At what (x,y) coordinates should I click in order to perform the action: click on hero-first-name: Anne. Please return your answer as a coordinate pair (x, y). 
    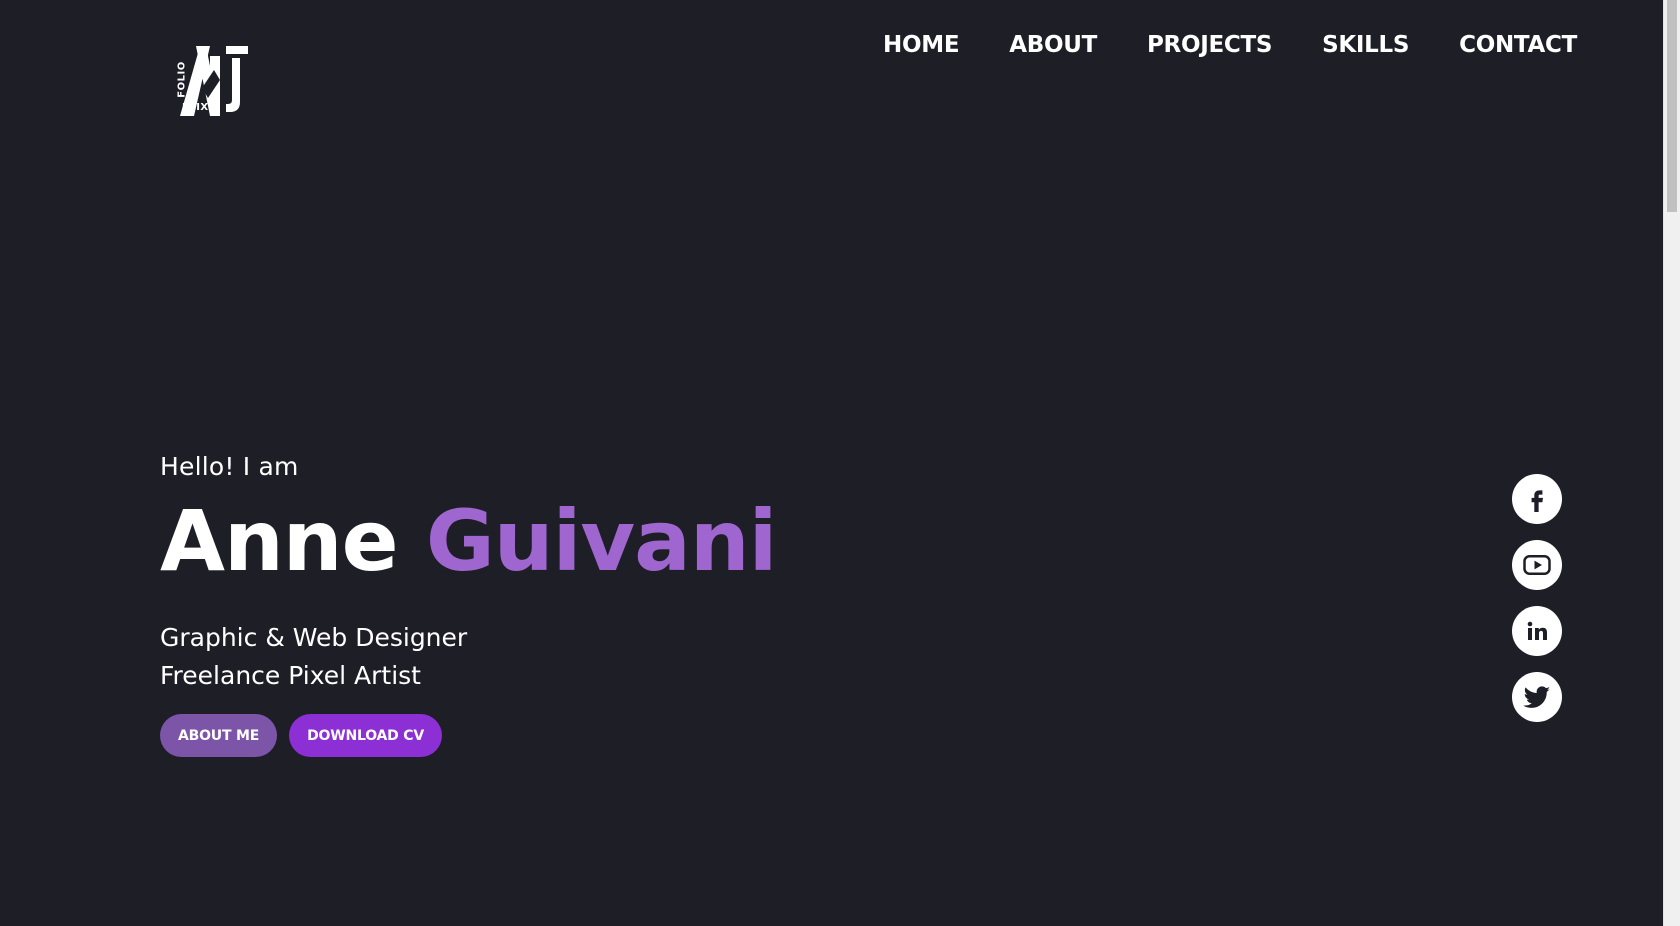
    Looking at the image, I should click on (279, 541).